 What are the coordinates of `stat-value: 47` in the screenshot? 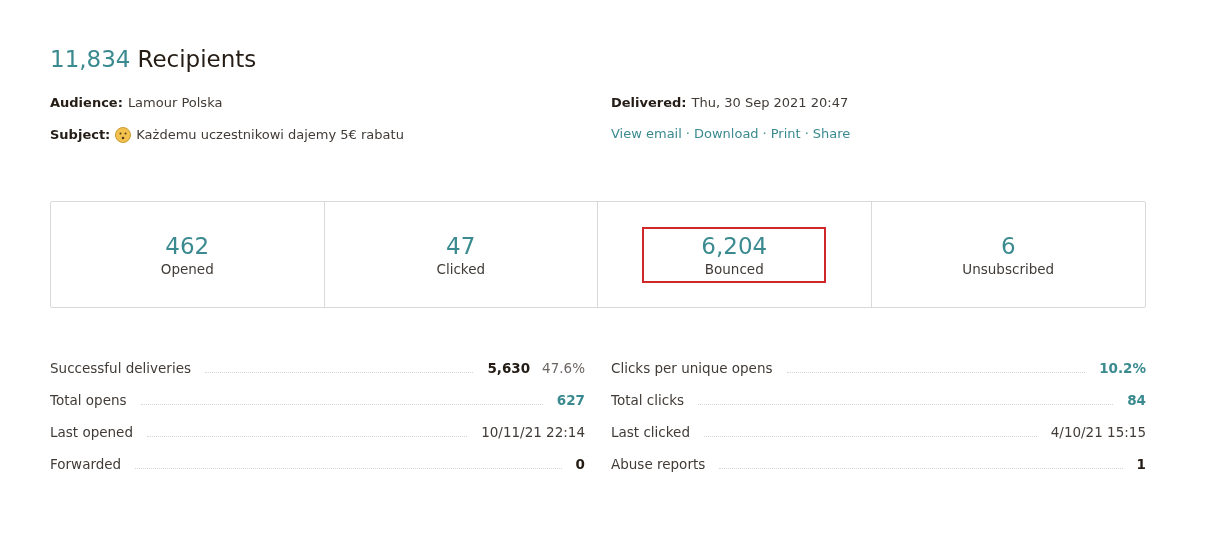 It's located at (461, 245).